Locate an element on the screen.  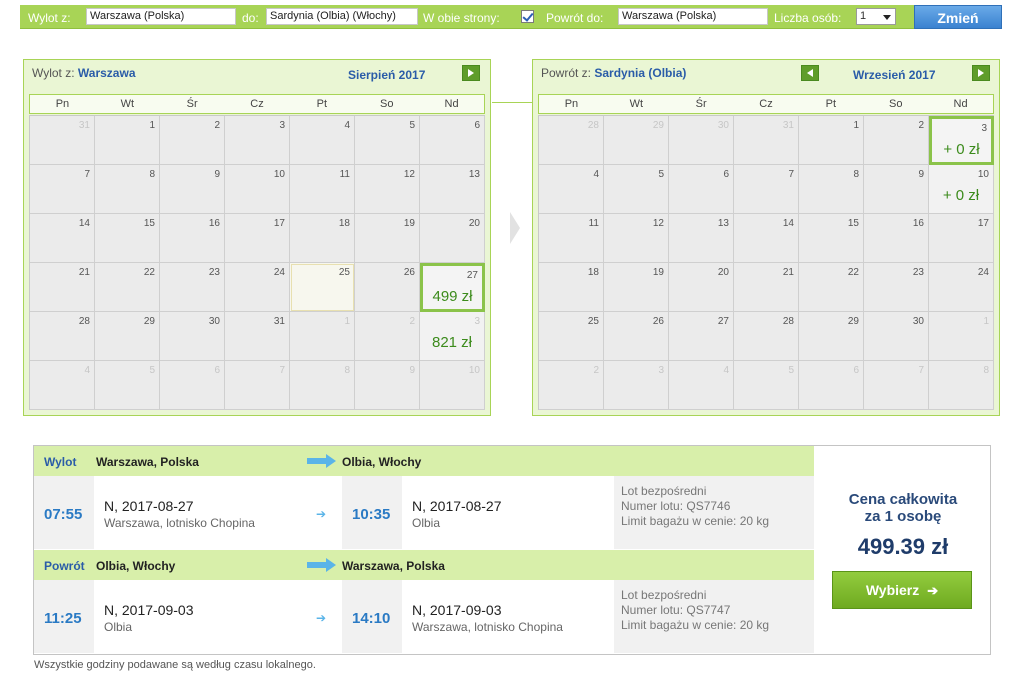
select-button: Wybierz ➔ is located at coordinates (902, 590).